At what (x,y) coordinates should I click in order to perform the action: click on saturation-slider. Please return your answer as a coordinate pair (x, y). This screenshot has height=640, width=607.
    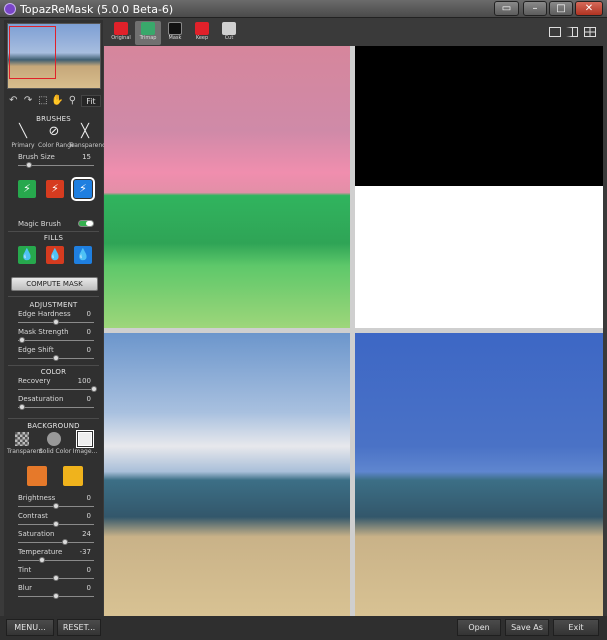
    Looking at the image, I should click on (56, 542).